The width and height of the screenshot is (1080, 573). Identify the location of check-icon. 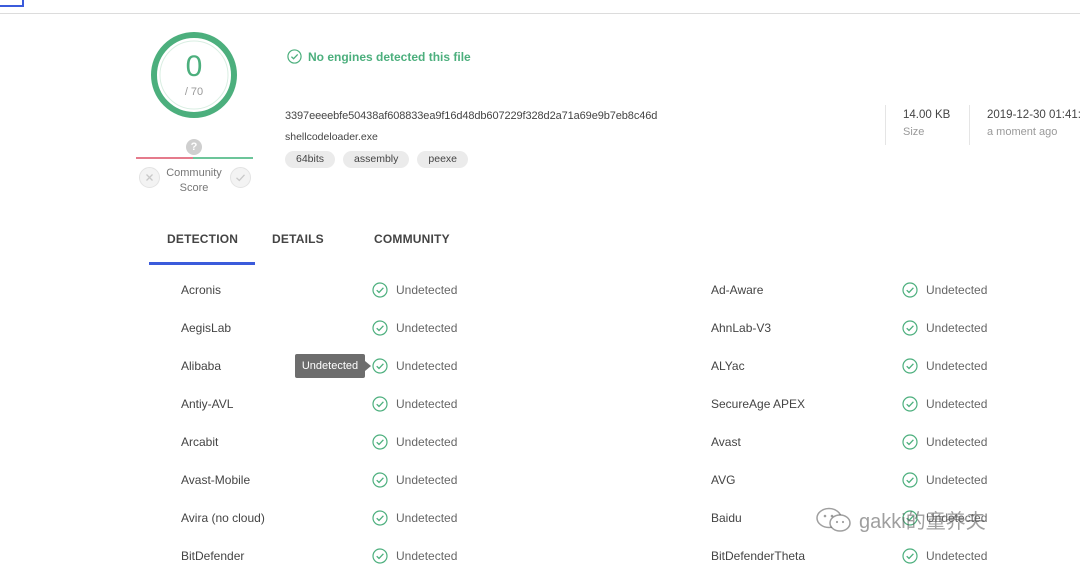
(240, 178).